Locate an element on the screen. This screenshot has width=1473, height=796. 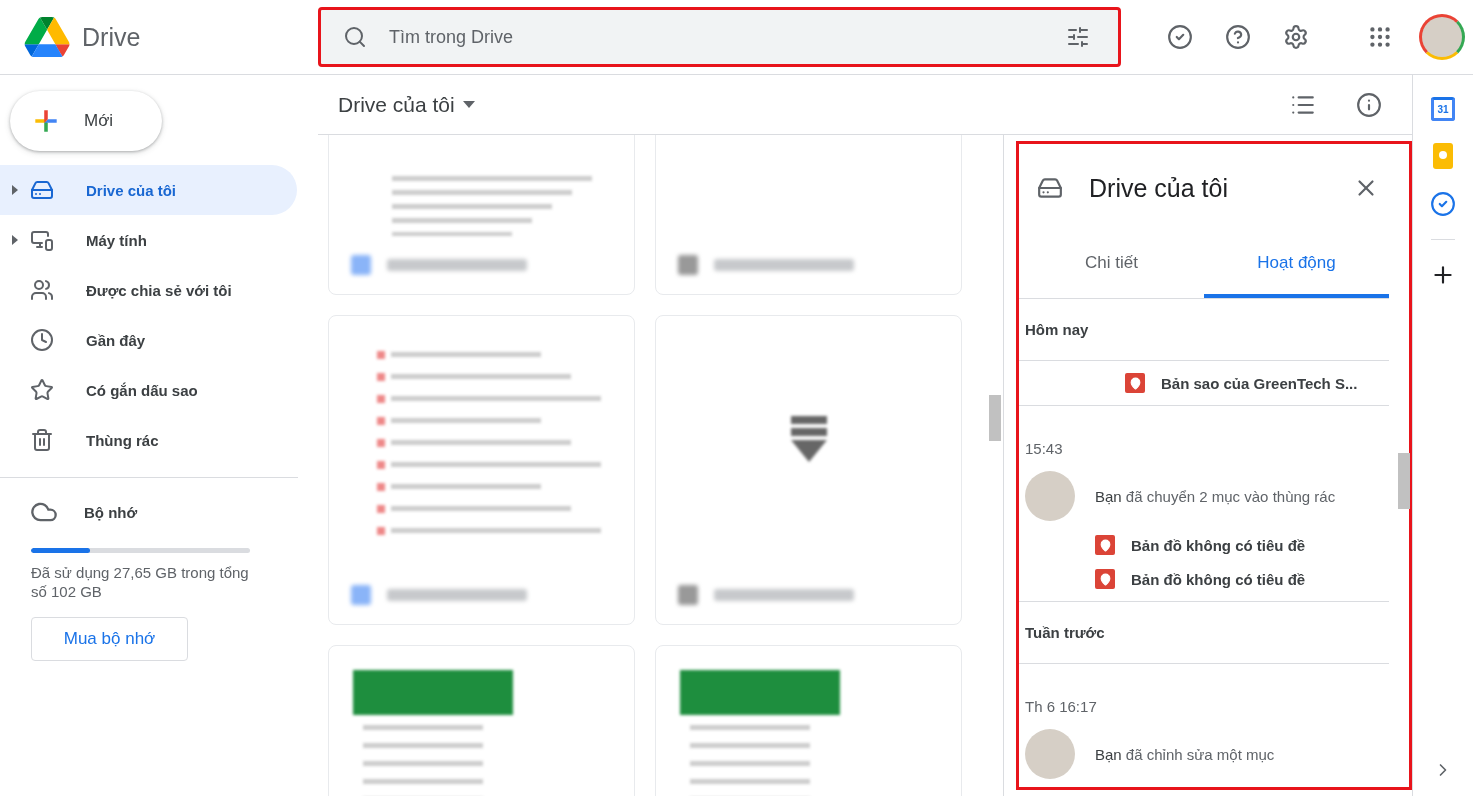
recent-icon is located at coordinates (42, 340).